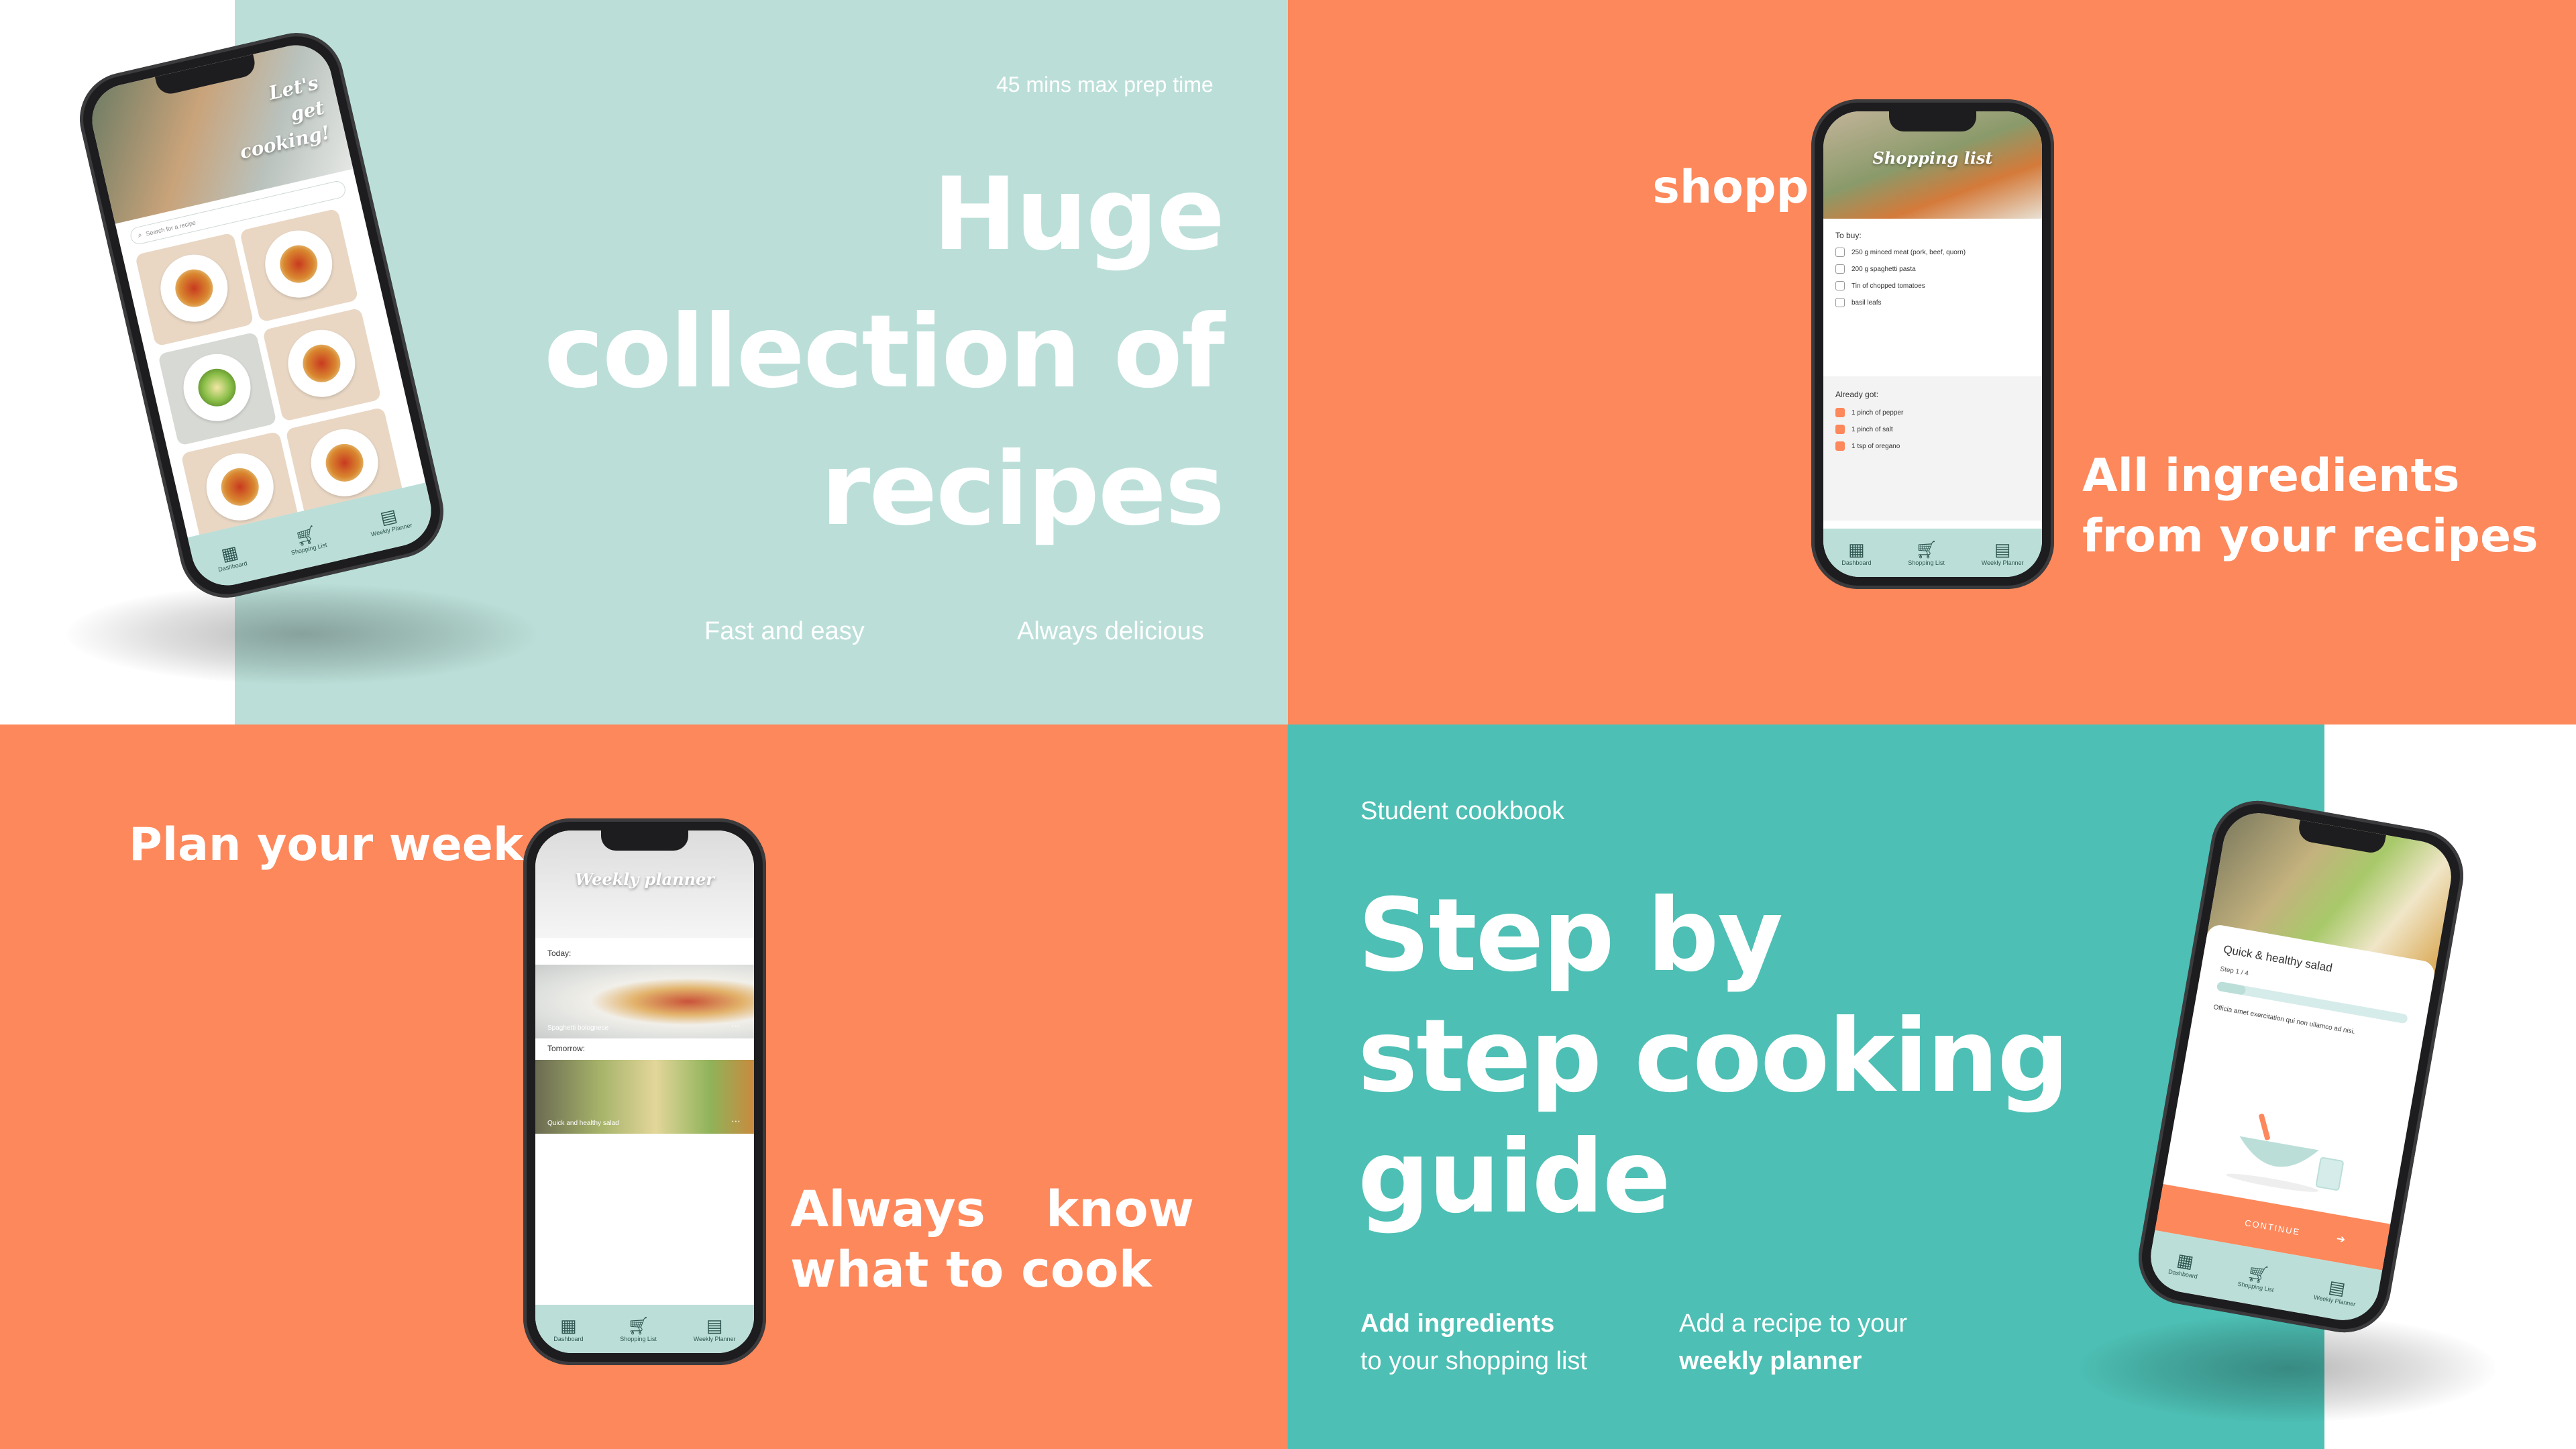 This screenshot has height=1449, width=2576. Describe the element at coordinates (644, 879) in the screenshot. I see `hero-title: Weekly planner` at that location.